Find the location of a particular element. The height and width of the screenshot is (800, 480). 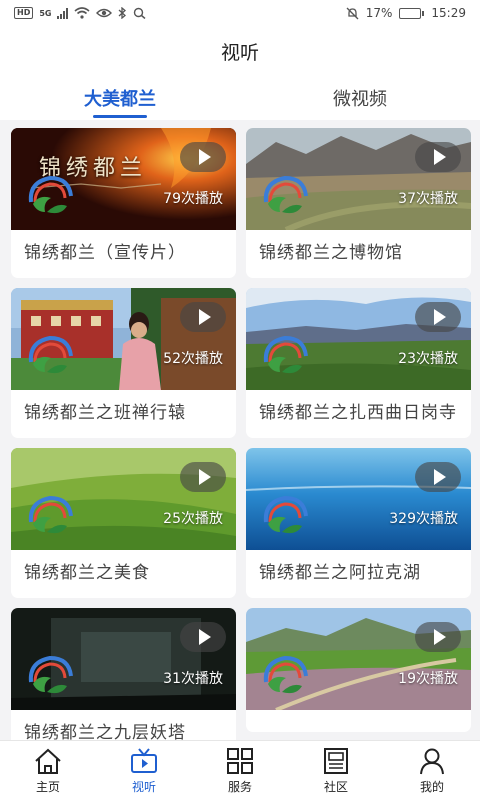

tab-bar: 大美都兰 微视频 is located at coordinates (240, 98).